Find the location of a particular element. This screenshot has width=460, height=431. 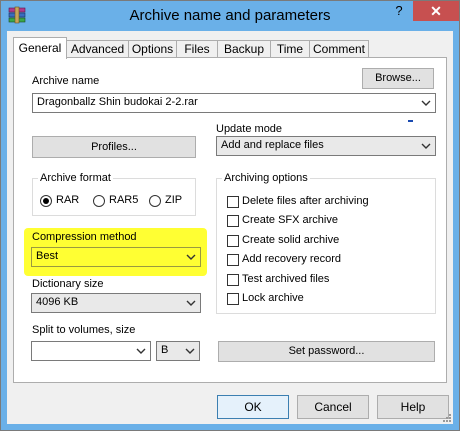

dictionary-size-label: Dictionary size is located at coordinates (68, 284).